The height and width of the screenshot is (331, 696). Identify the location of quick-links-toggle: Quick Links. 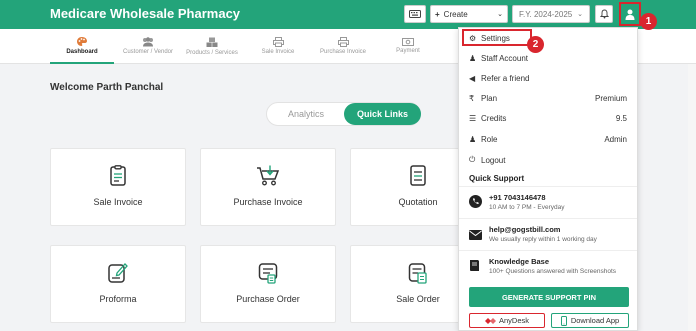
(382, 114).